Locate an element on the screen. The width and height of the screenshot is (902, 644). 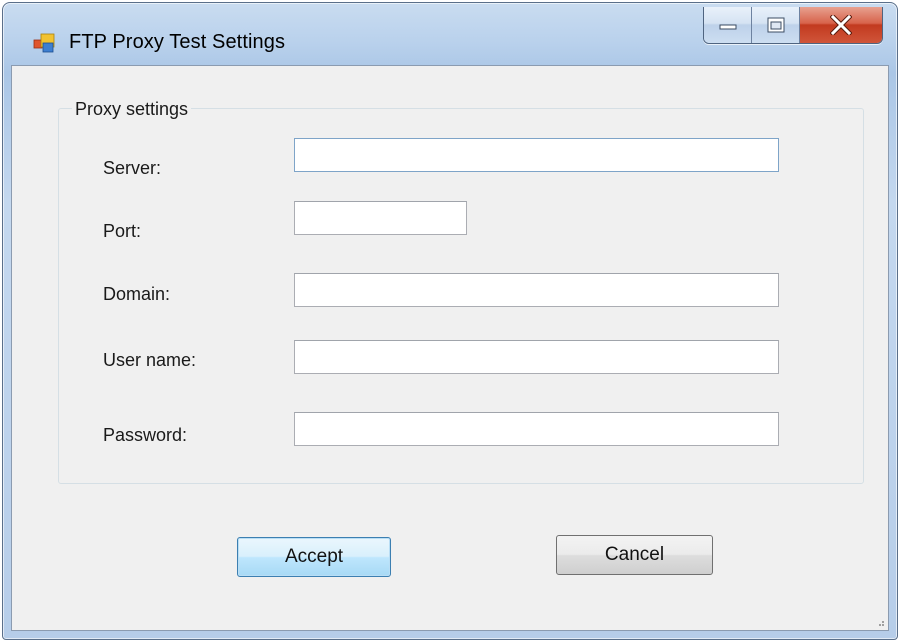
title-bar: FTP Proxy Test Settings is located at coordinates (450, 34).